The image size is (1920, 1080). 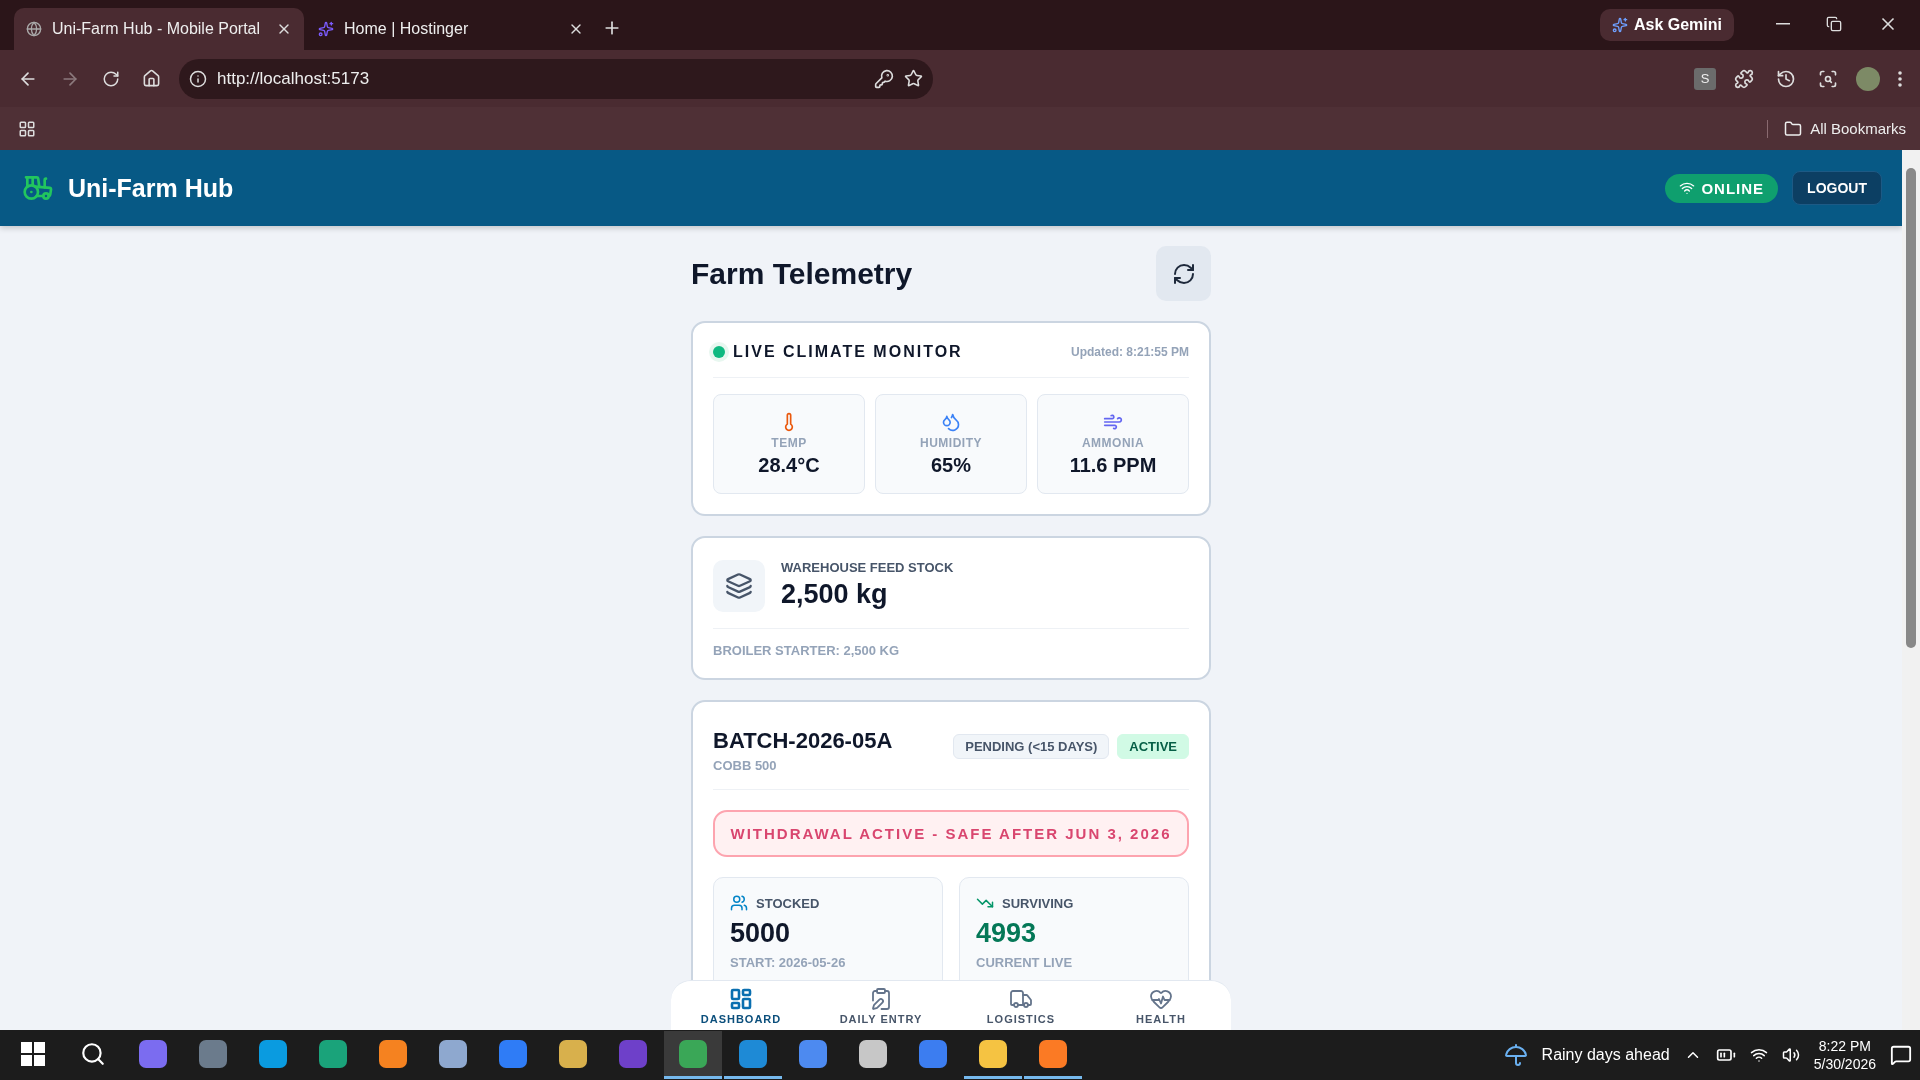 I want to click on clock: 8:22 PM 5/30/2026, so click(x=1844, y=1055).